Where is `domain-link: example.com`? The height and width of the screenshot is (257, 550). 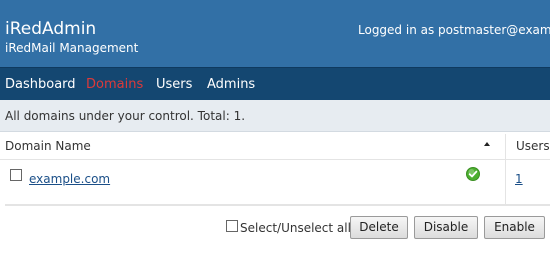
domain-link: example.com is located at coordinates (69, 179).